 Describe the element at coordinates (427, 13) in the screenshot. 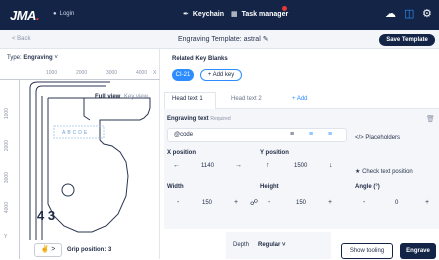

I see `gear-icon: ⚙` at that location.